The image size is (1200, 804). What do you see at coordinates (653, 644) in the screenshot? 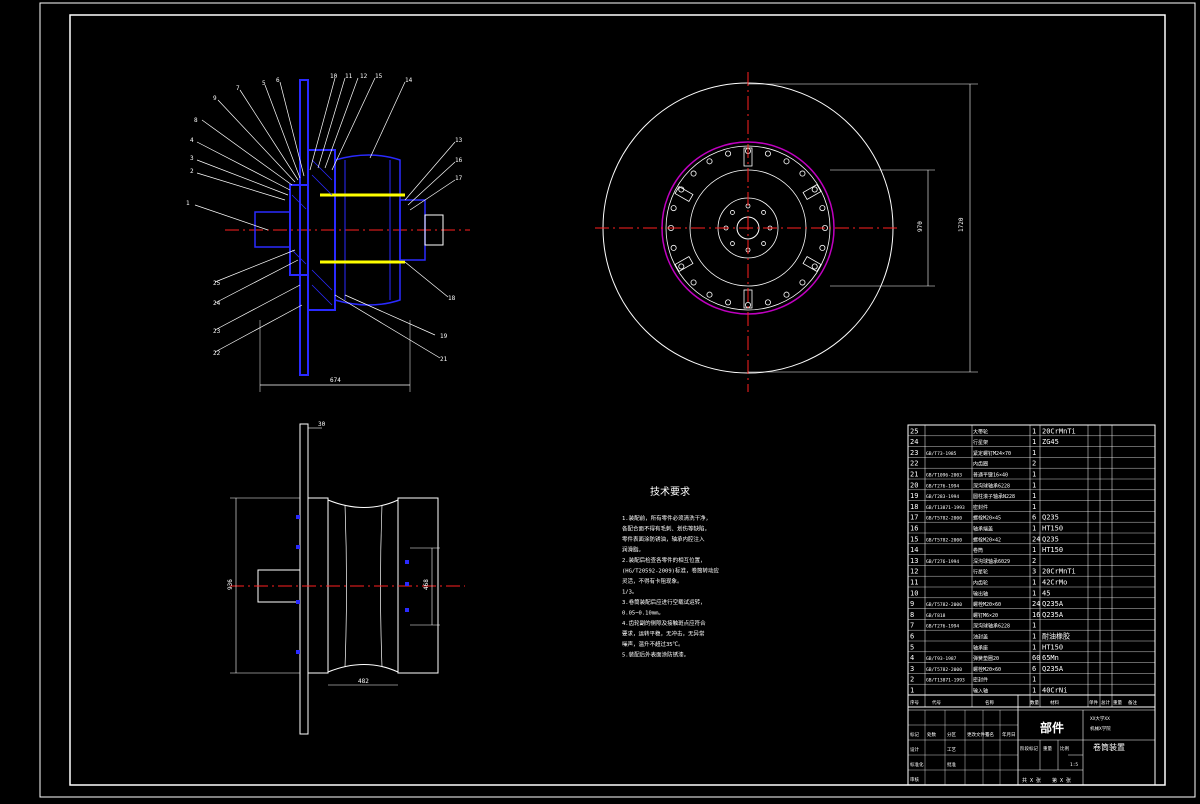
I see `tech-requirement-line: 噪声，温升不超过35℃。` at bounding box center [653, 644].